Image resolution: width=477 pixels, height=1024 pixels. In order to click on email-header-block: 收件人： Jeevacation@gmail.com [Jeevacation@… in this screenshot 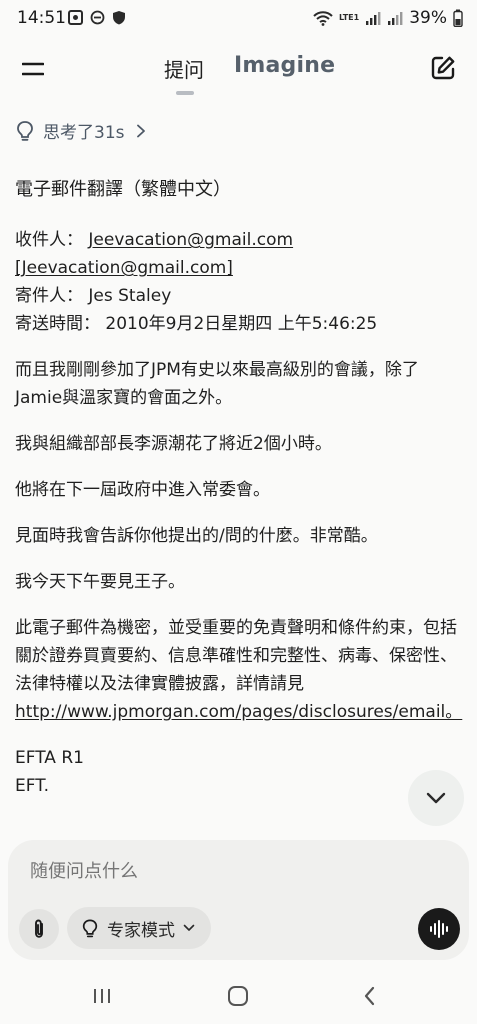, I will do `click(237, 282)`.